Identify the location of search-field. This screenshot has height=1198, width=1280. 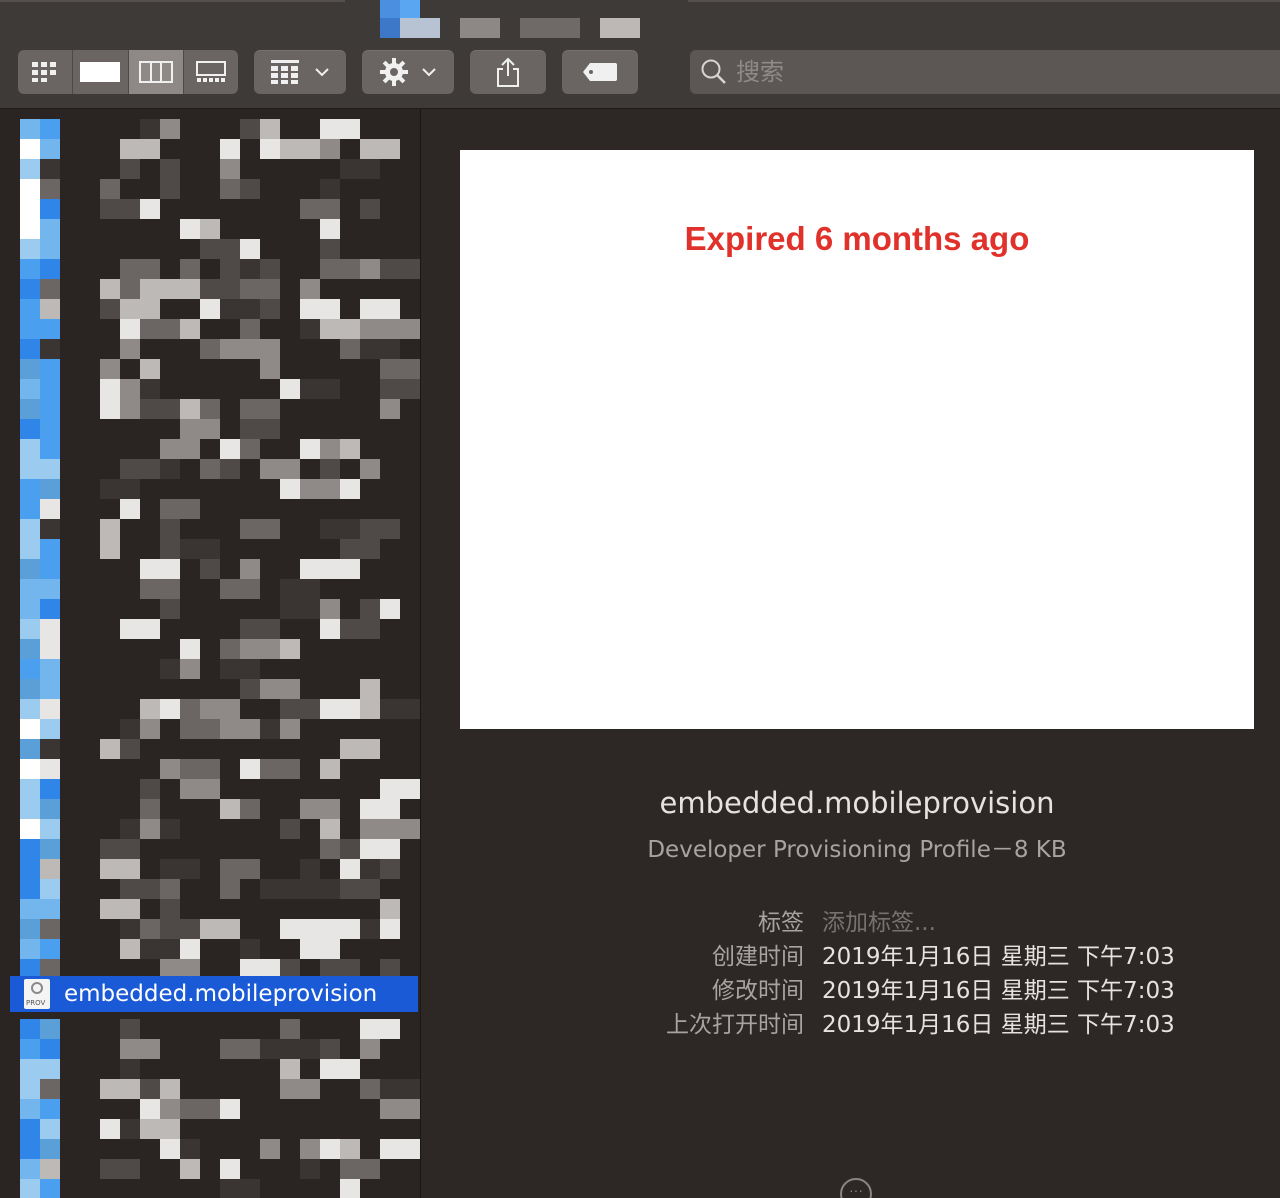
(985, 72).